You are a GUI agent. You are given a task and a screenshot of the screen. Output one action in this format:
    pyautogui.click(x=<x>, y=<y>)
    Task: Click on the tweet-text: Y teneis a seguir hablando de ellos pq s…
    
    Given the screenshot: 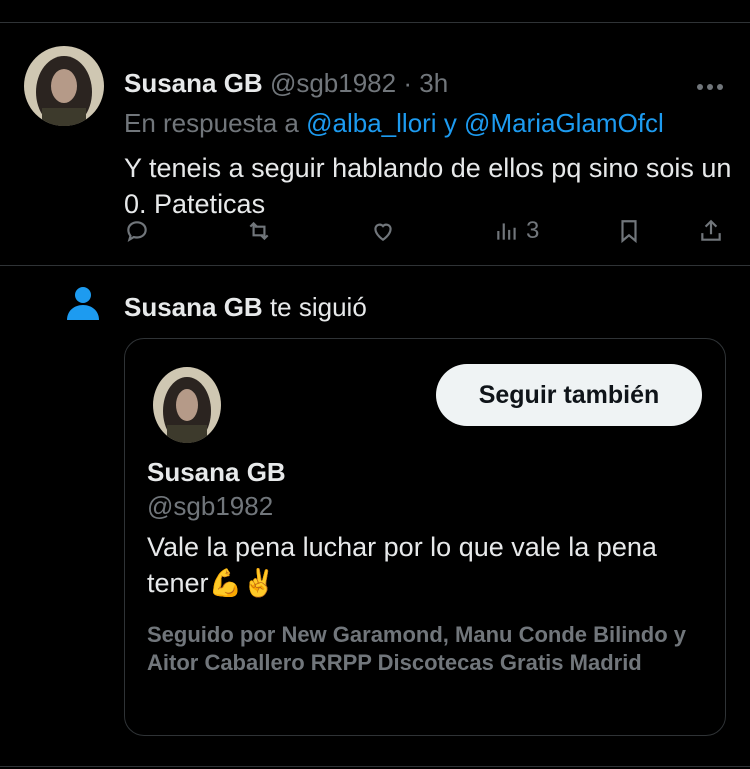 What is the action you would take?
    pyautogui.click(x=428, y=186)
    